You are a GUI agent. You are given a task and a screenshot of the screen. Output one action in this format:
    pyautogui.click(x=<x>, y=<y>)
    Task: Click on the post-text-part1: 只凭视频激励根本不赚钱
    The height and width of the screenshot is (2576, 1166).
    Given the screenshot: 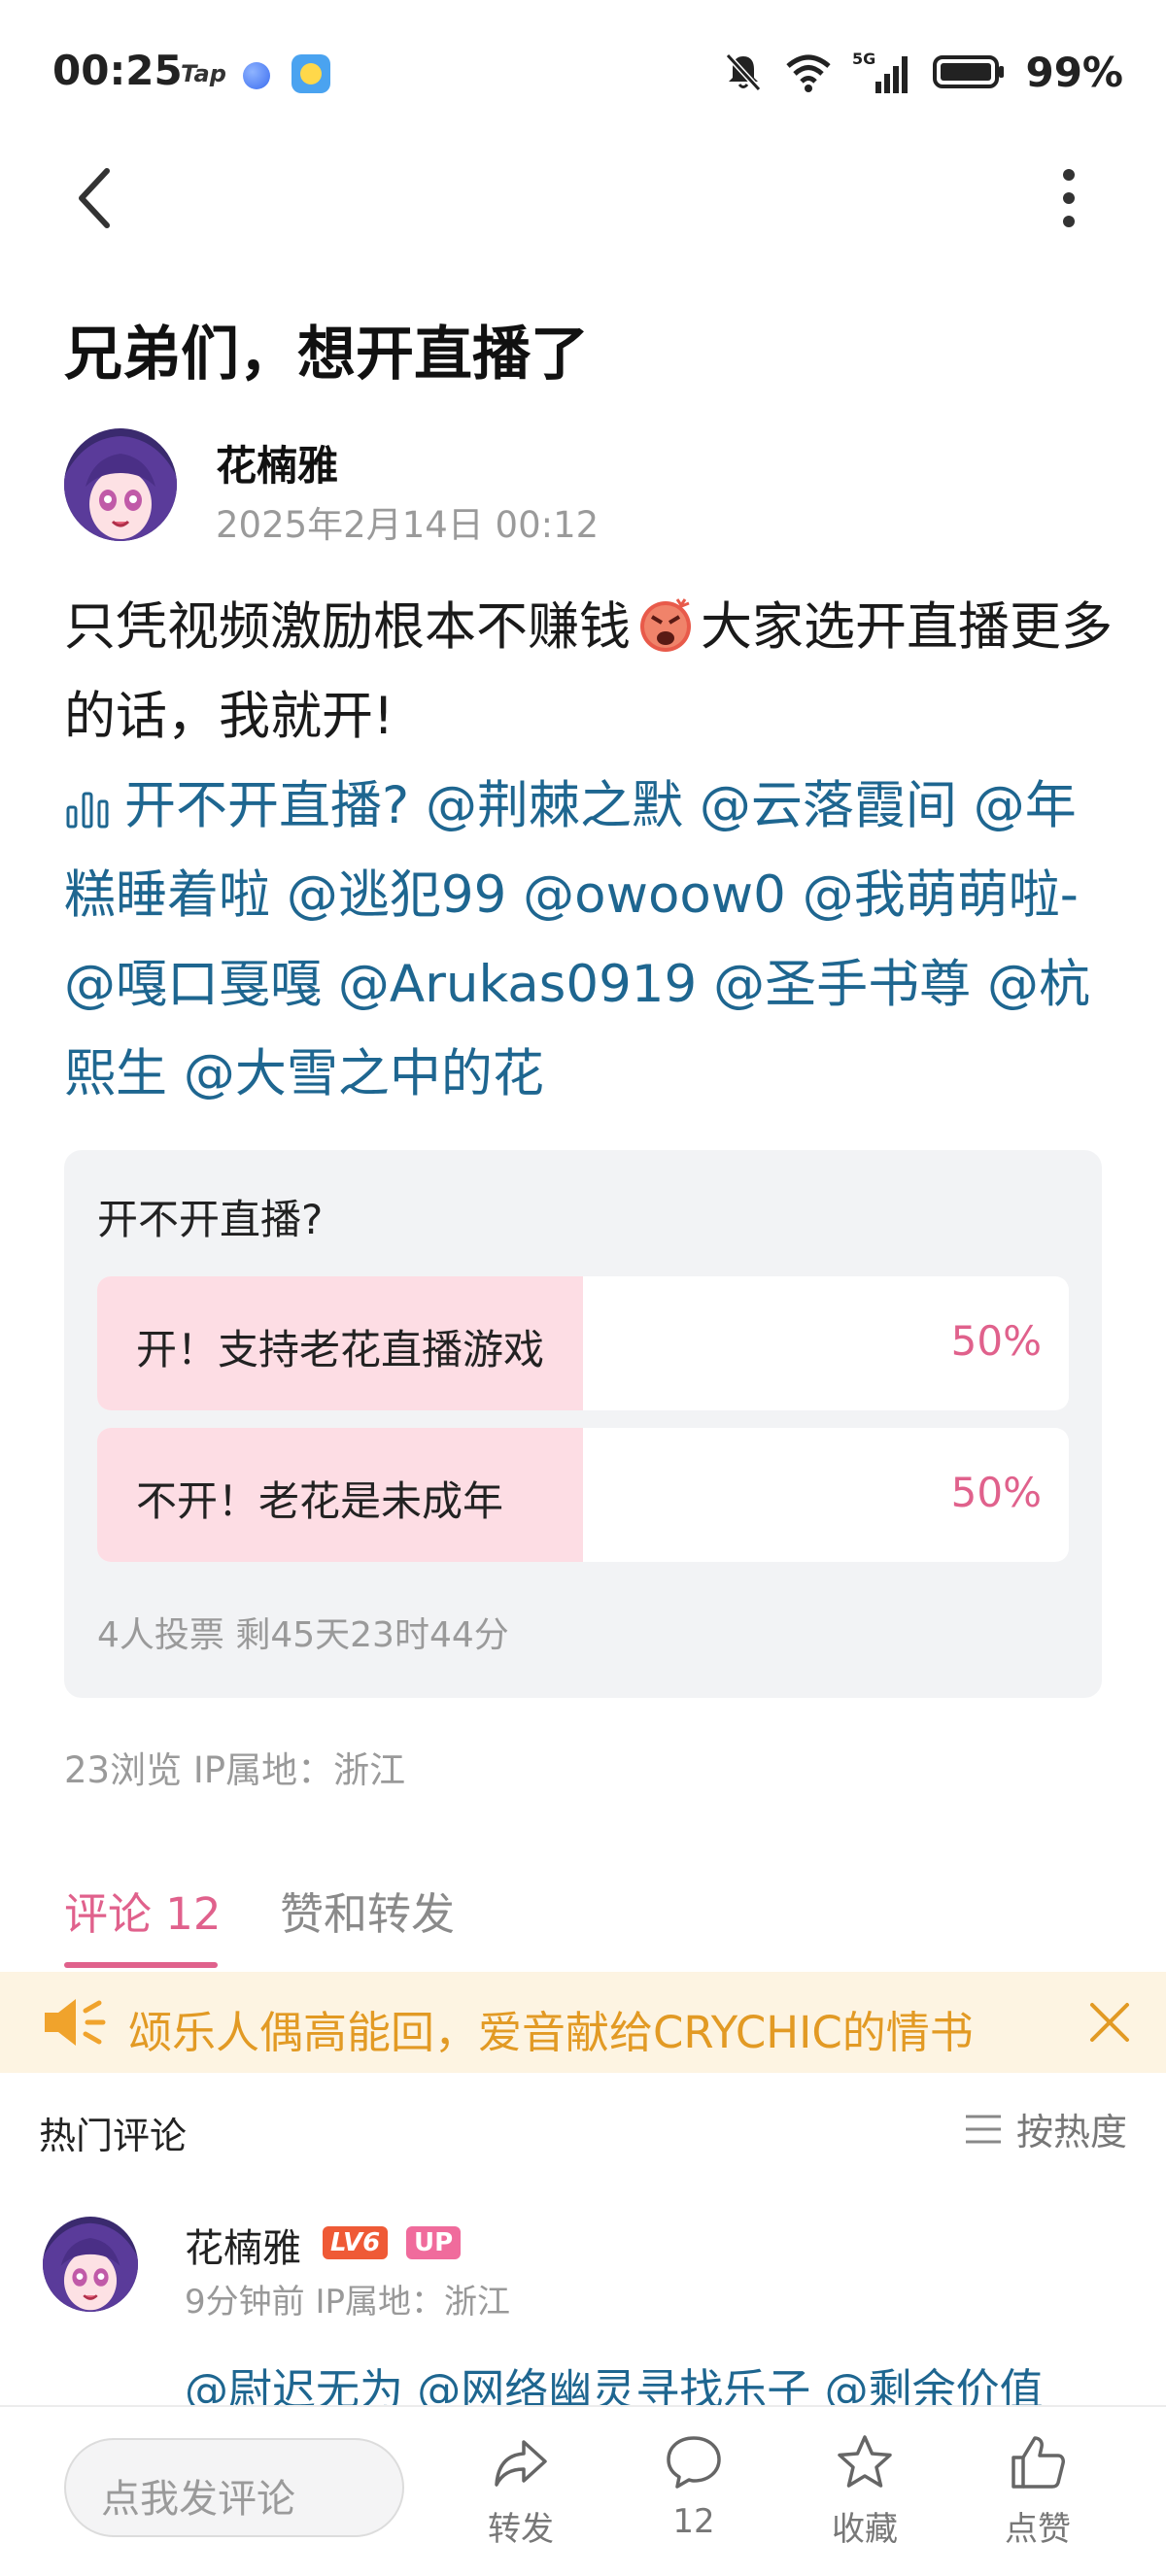 What is the action you would take?
    pyautogui.click(x=347, y=627)
    